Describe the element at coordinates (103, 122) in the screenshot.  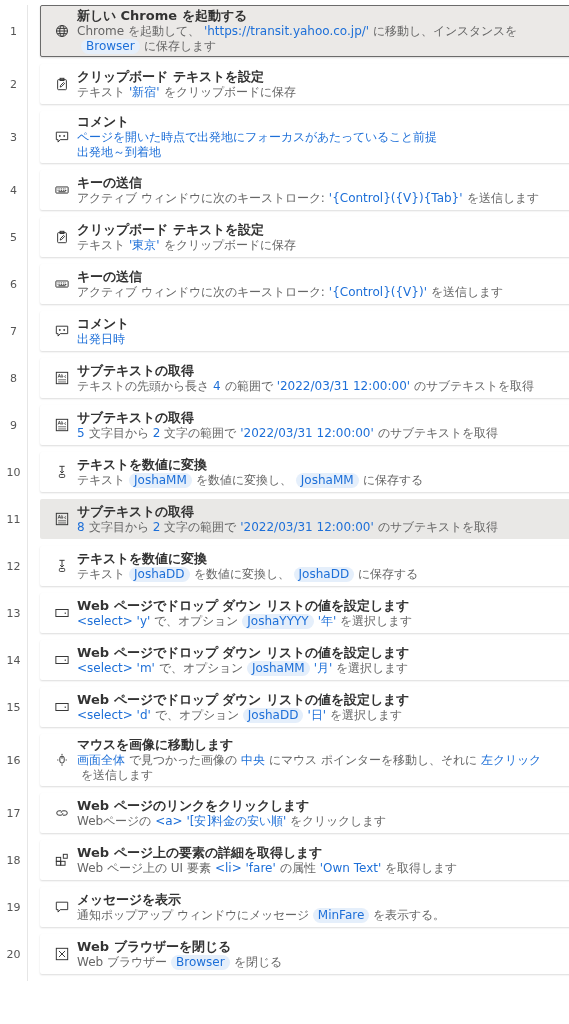
I see `action-title: コメント` at that location.